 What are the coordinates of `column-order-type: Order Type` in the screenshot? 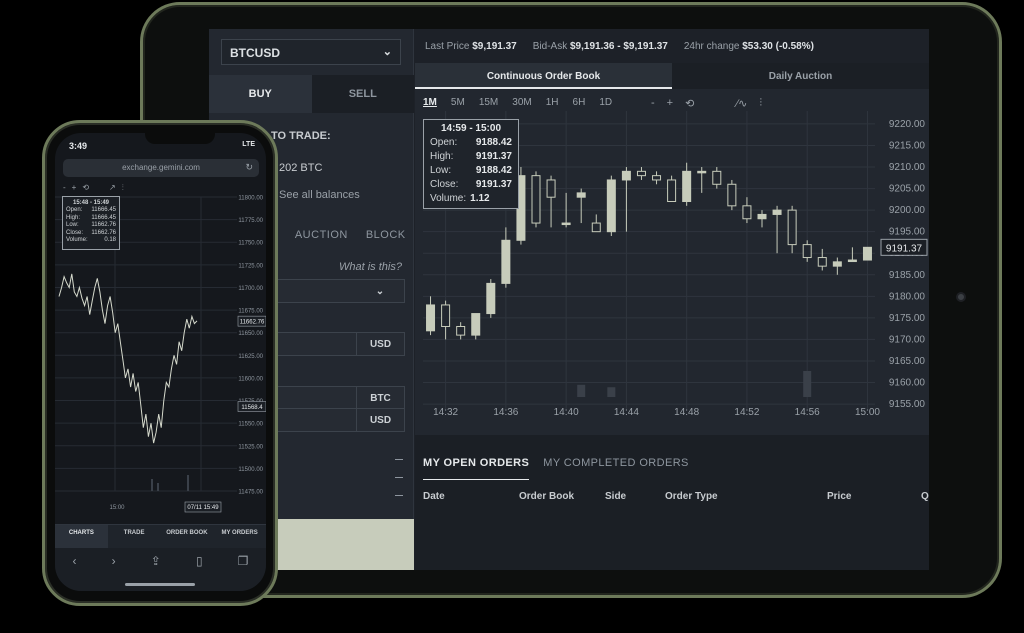 It's located at (691, 496).